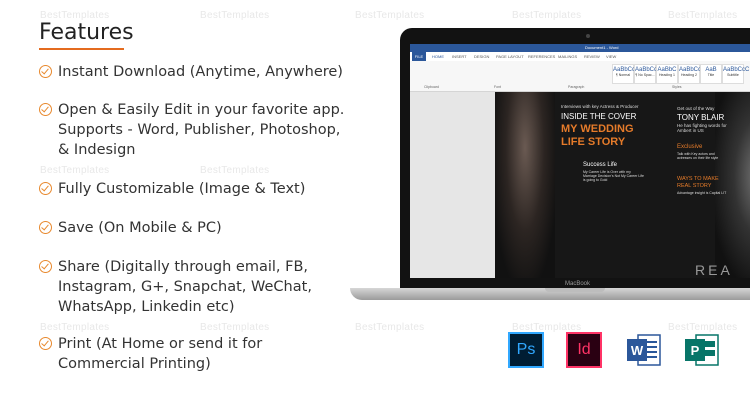  What do you see at coordinates (81, 49) in the screenshot?
I see `heading-underline` at bounding box center [81, 49].